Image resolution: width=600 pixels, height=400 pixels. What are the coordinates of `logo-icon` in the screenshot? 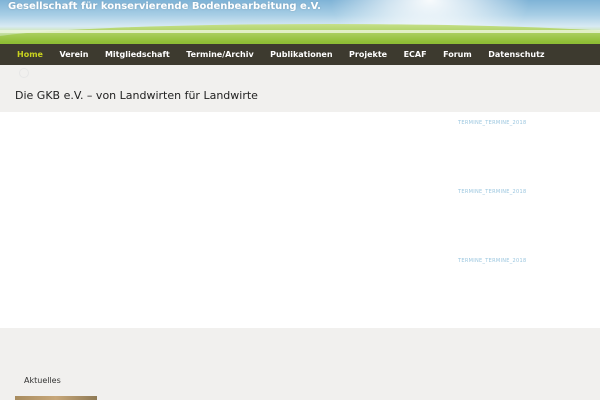 It's located at (24, 73).